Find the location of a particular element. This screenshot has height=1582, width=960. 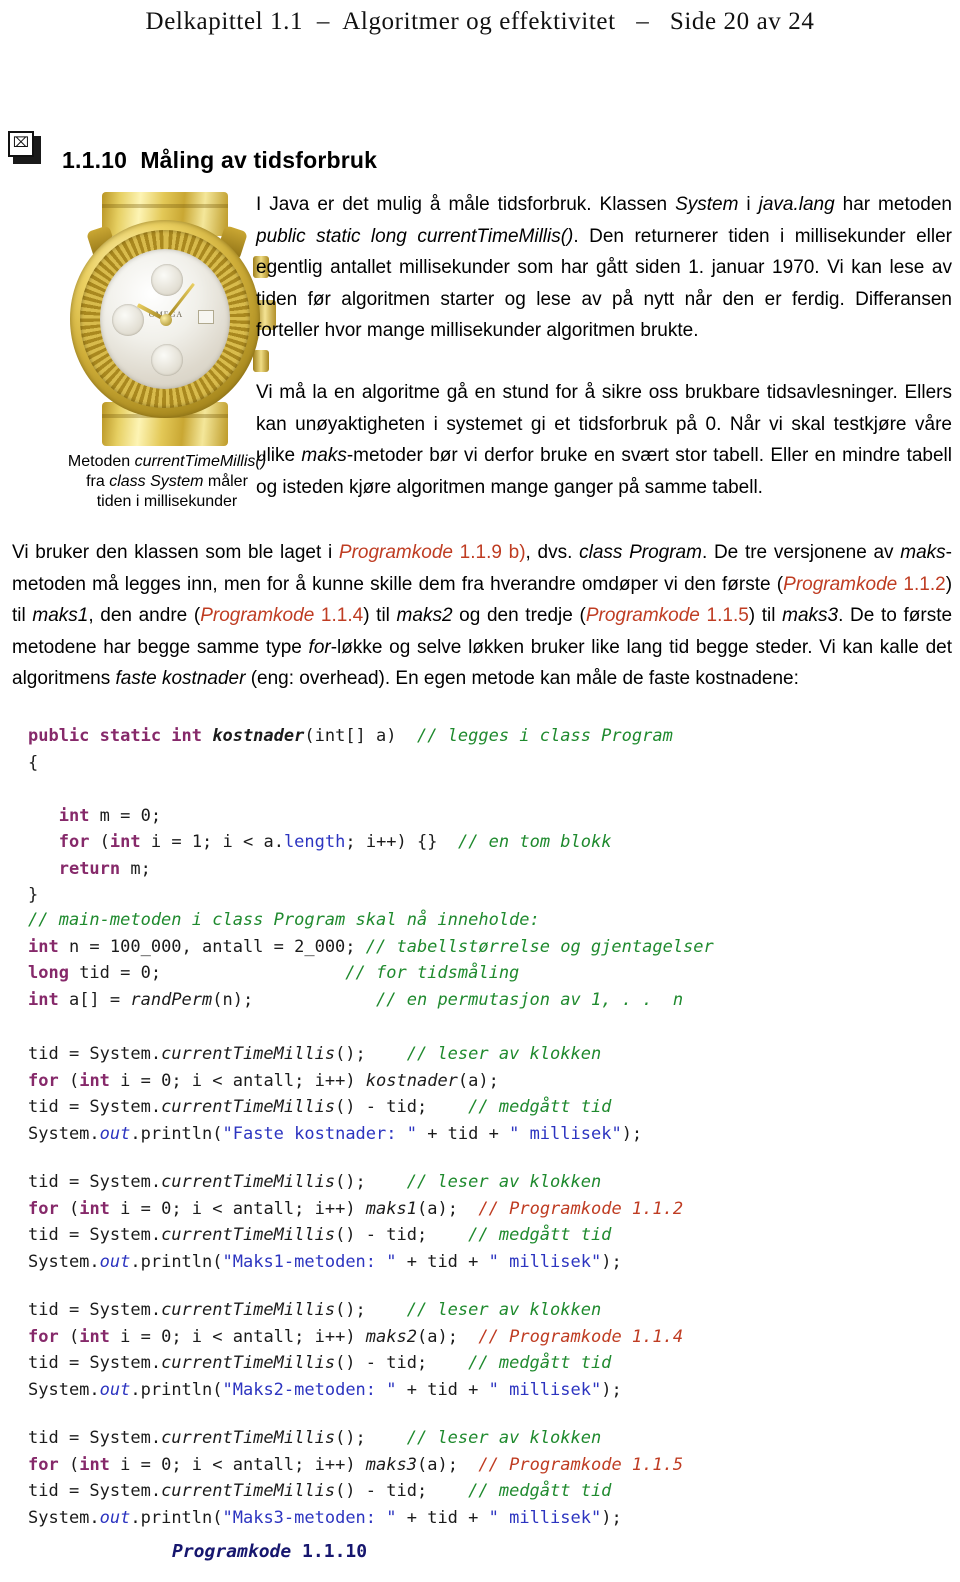

c6-out-field: out is located at coordinates (115, 1517).